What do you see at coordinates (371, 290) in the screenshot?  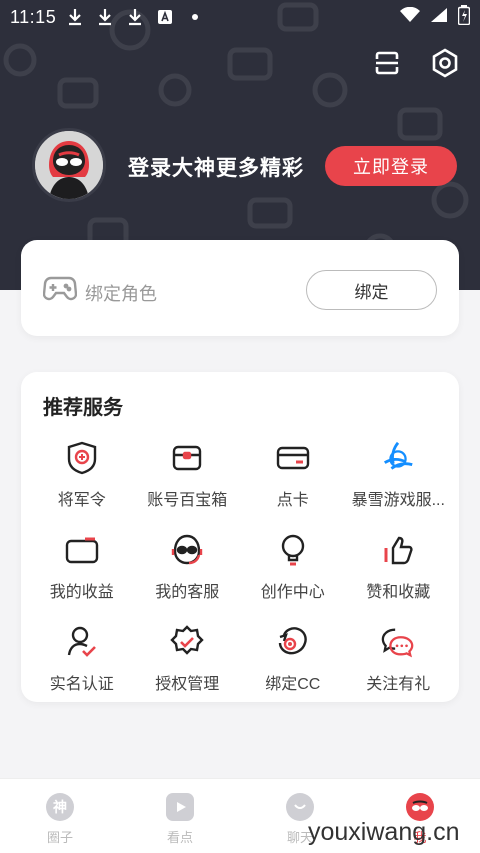 I see `bind-button: 绑定` at bounding box center [371, 290].